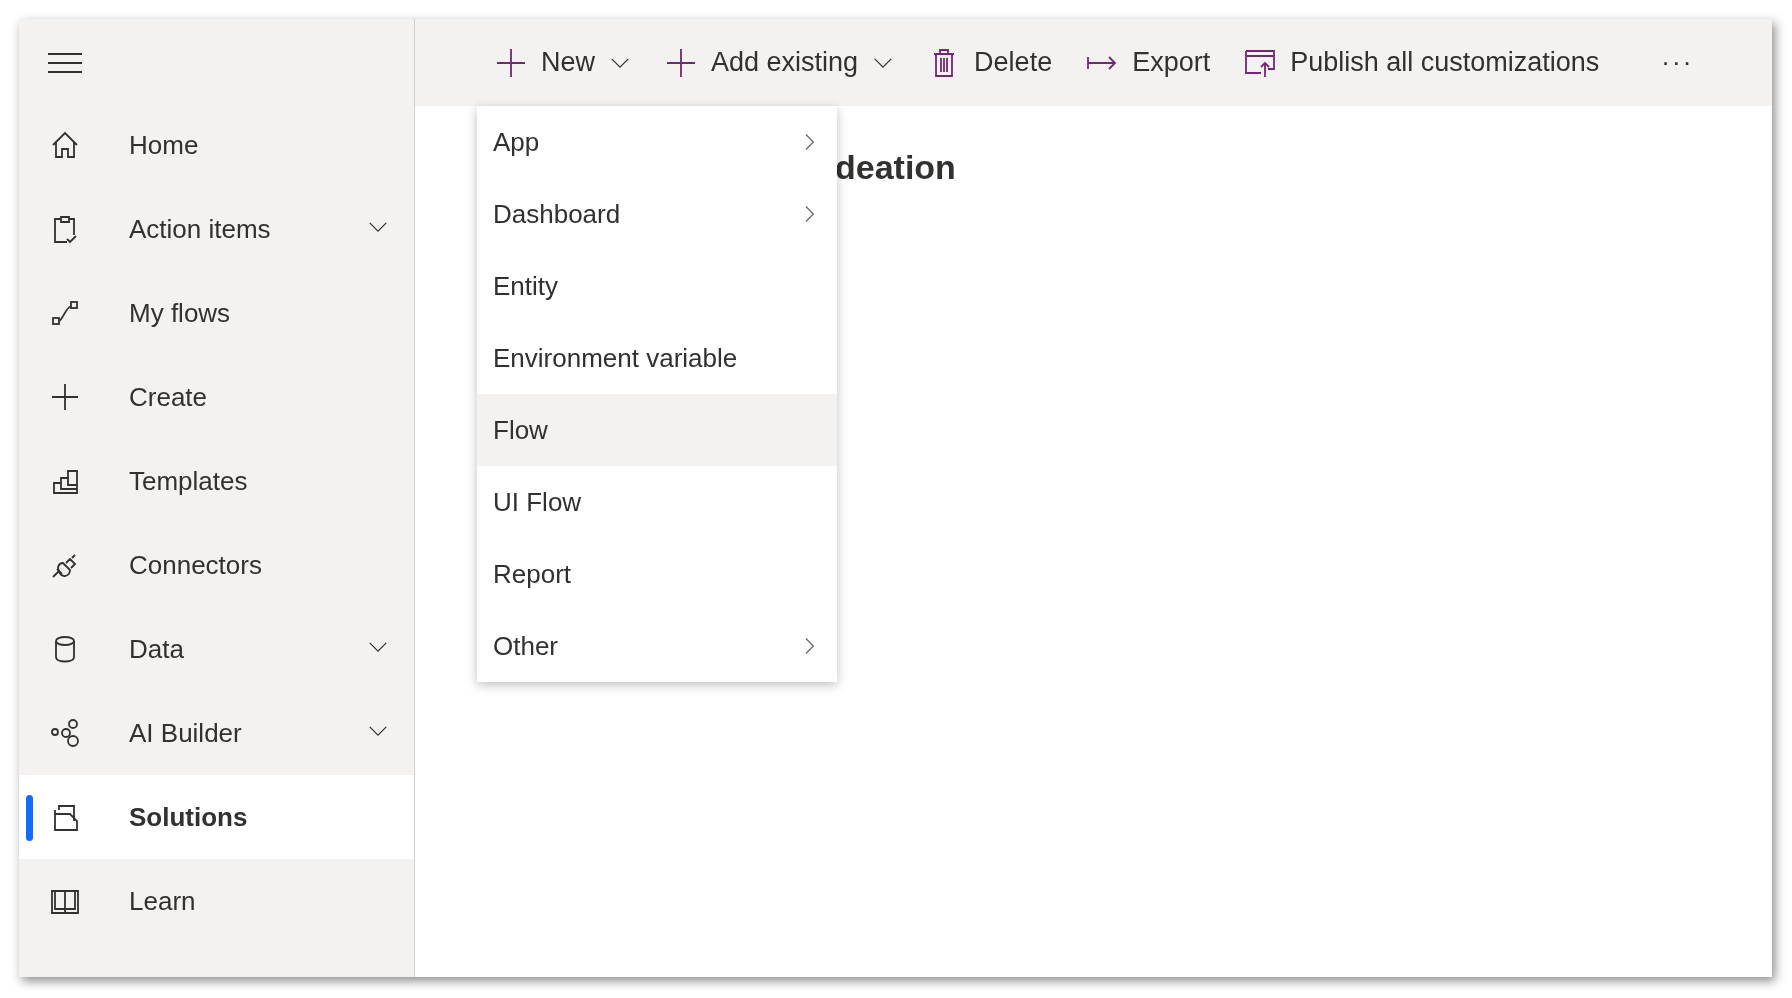 Image resolution: width=1792 pixels, height=998 pixels. I want to click on more-button: ···, so click(1677, 62).